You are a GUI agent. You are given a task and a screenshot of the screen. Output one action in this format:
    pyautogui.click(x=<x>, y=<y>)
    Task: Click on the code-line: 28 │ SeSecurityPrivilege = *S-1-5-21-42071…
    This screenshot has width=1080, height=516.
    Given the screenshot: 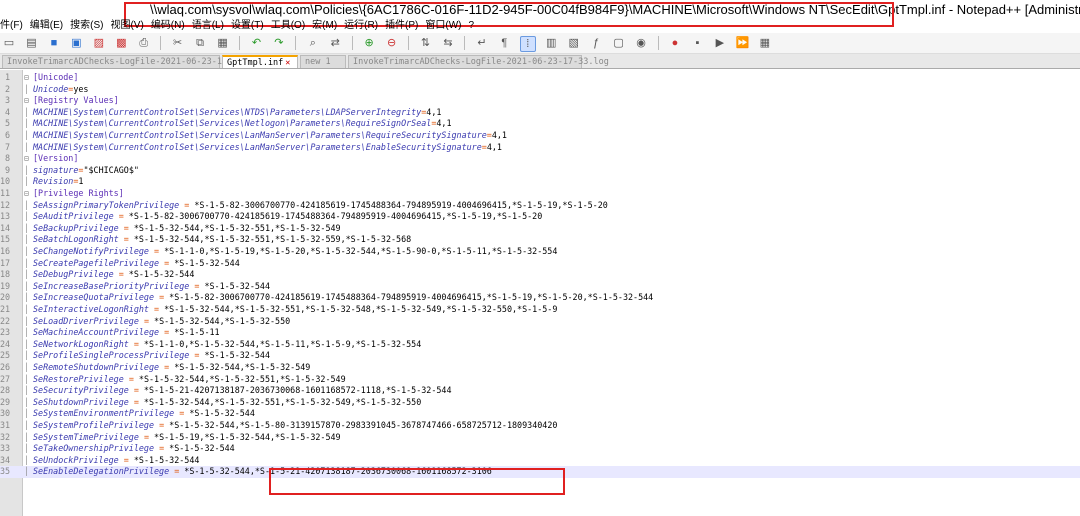 What is the action you would take?
    pyautogui.click(x=540, y=391)
    